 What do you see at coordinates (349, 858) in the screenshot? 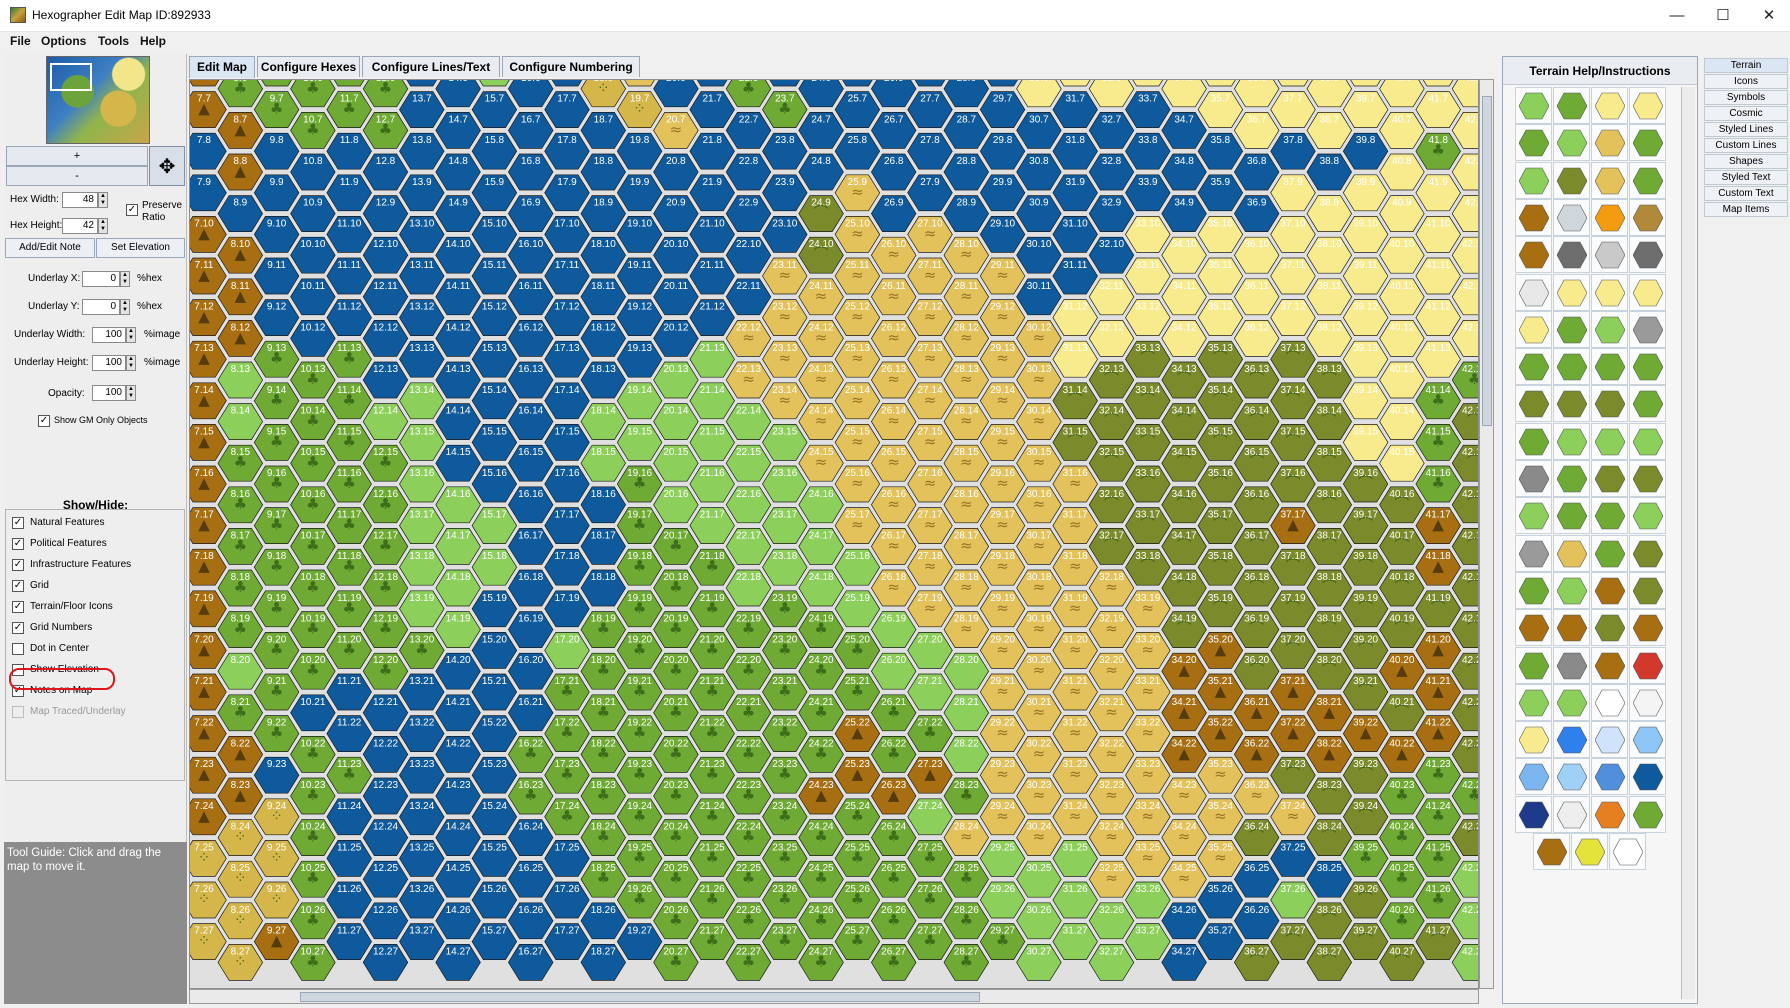
I see `hex-cell: 11.25` at bounding box center [349, 858].